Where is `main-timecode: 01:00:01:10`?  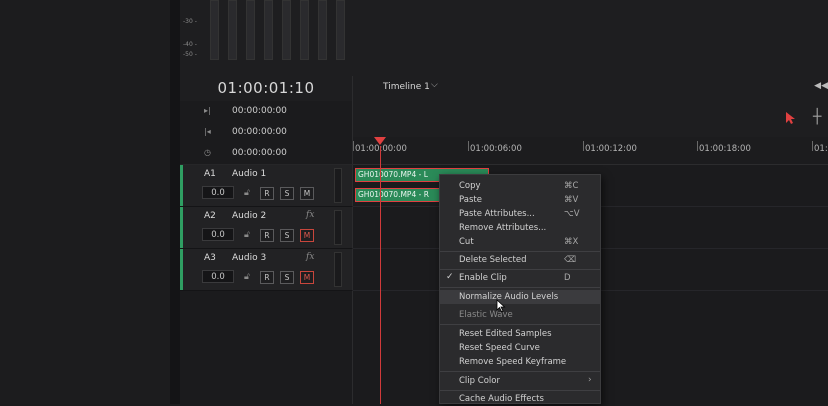 main-timecode: 01:00:01:10 is located at coordinates (266, 88).